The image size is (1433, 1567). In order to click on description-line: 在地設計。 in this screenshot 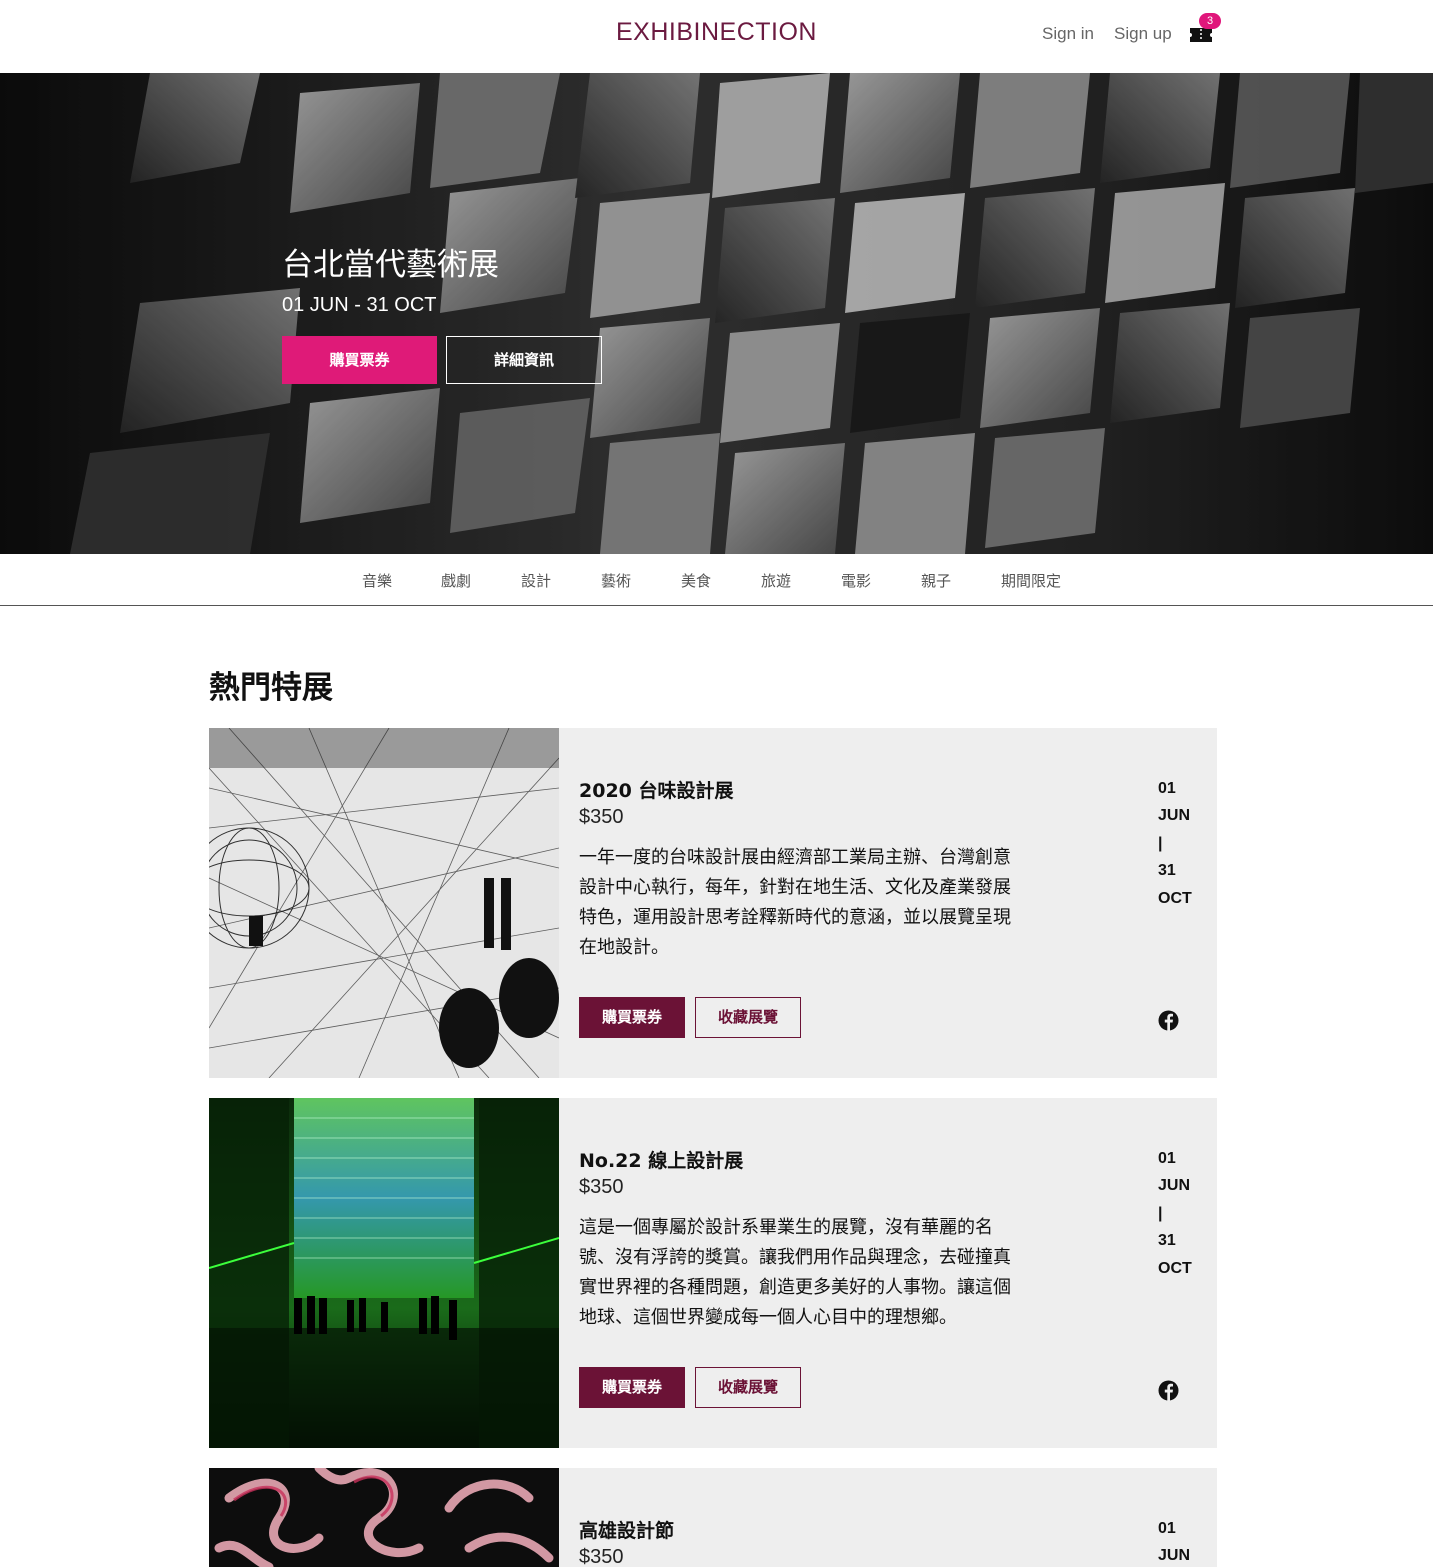, I will do `click(624, 947)`.